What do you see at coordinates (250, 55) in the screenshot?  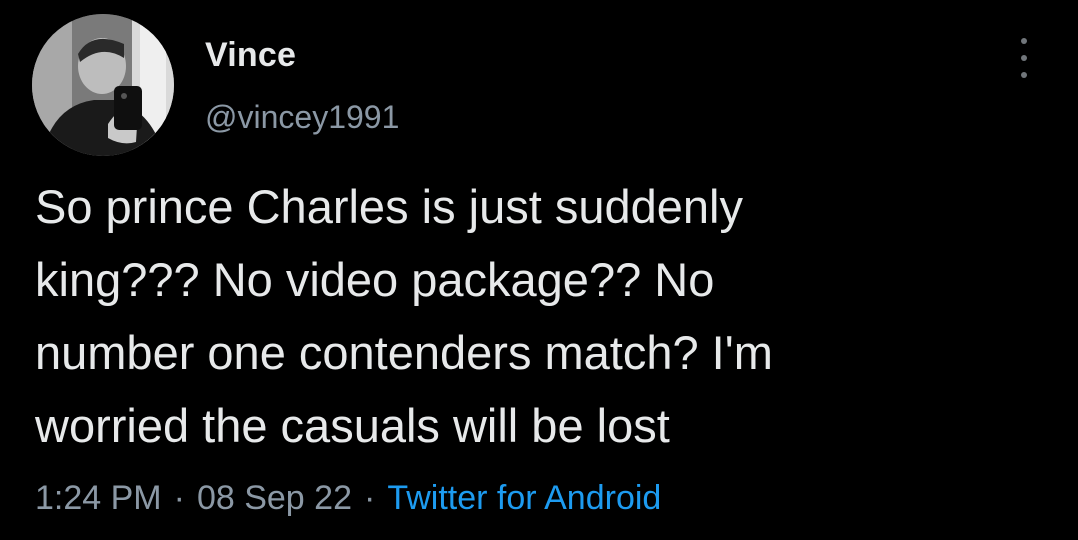 I see `display-name: Vince` at bounding box center [250, 55].